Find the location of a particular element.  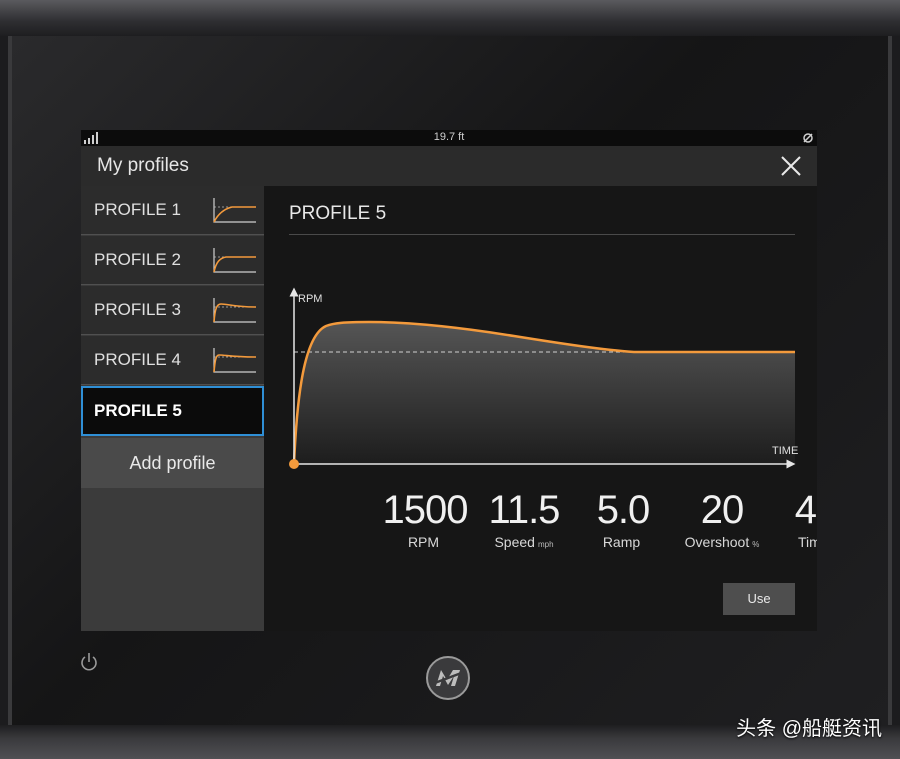

stat-value: 20 is located at coordinates (722, 510).